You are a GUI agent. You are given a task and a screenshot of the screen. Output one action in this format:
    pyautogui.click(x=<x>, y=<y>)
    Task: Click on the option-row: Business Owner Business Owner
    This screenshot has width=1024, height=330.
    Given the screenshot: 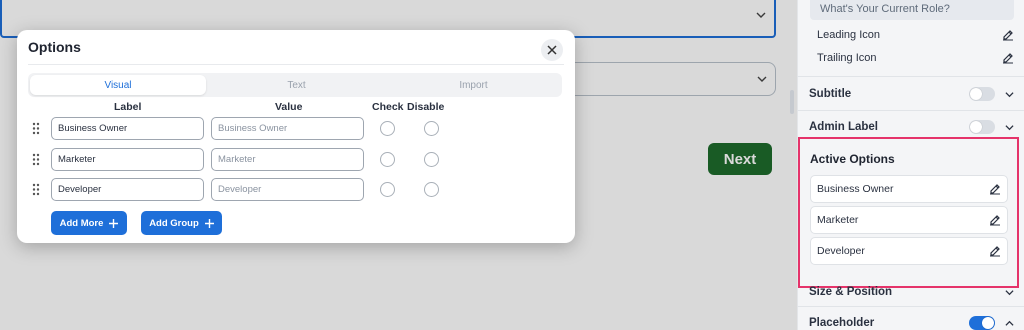 What is the action you would take?
    pyautogui.click(x=242, y=129)
    